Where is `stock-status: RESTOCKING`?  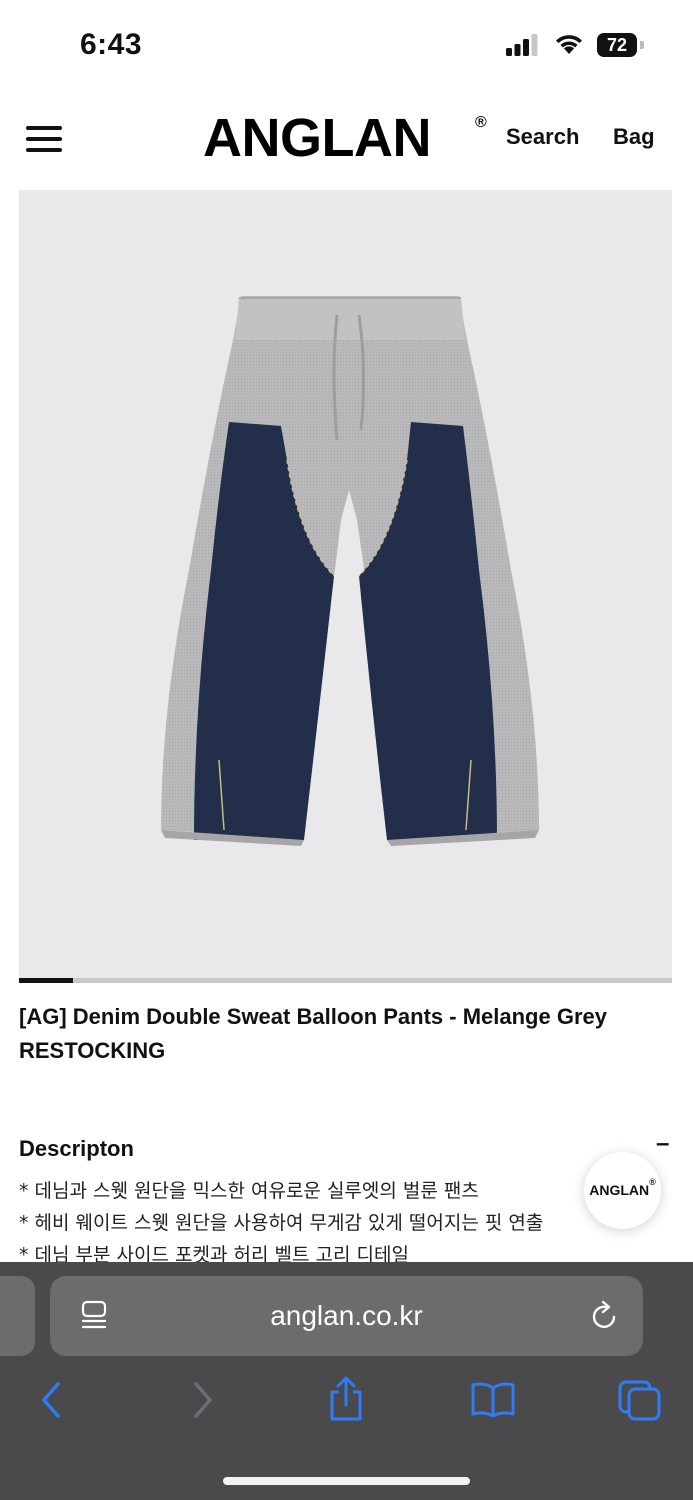
stock-status: RESTOCKING is located at coordinates (92, 1050).